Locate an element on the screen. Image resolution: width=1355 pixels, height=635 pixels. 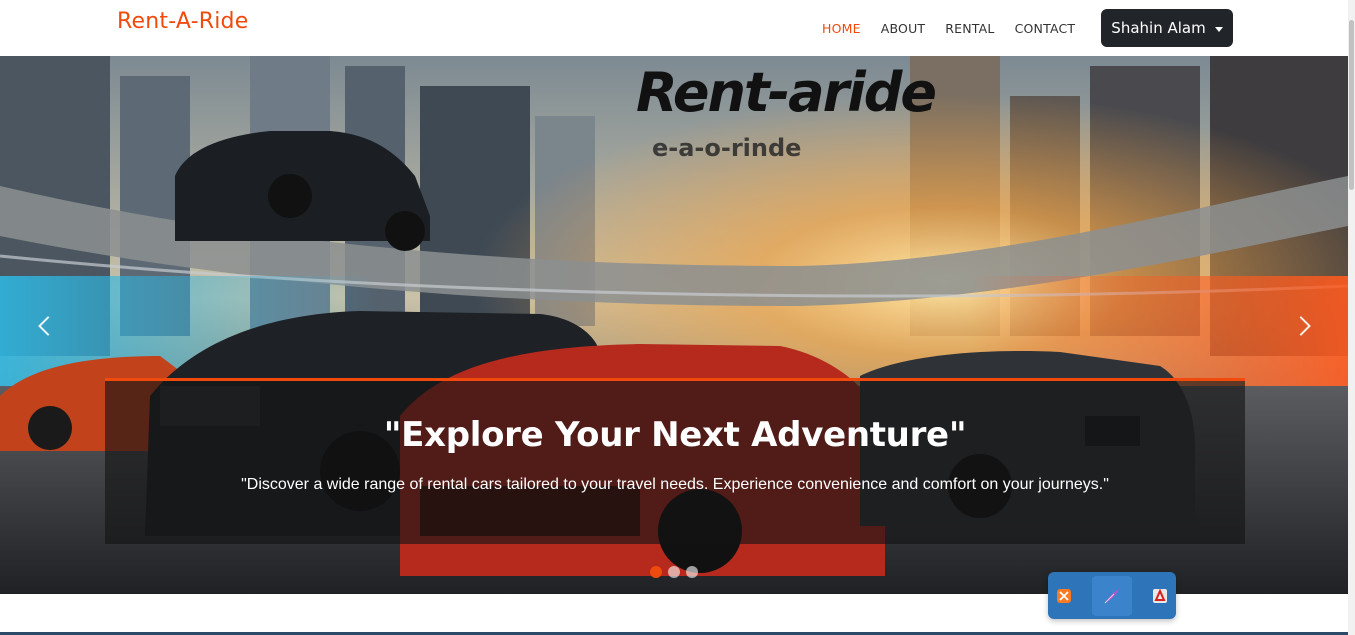
filezilla-icon is located at coordinates (1160, 595).